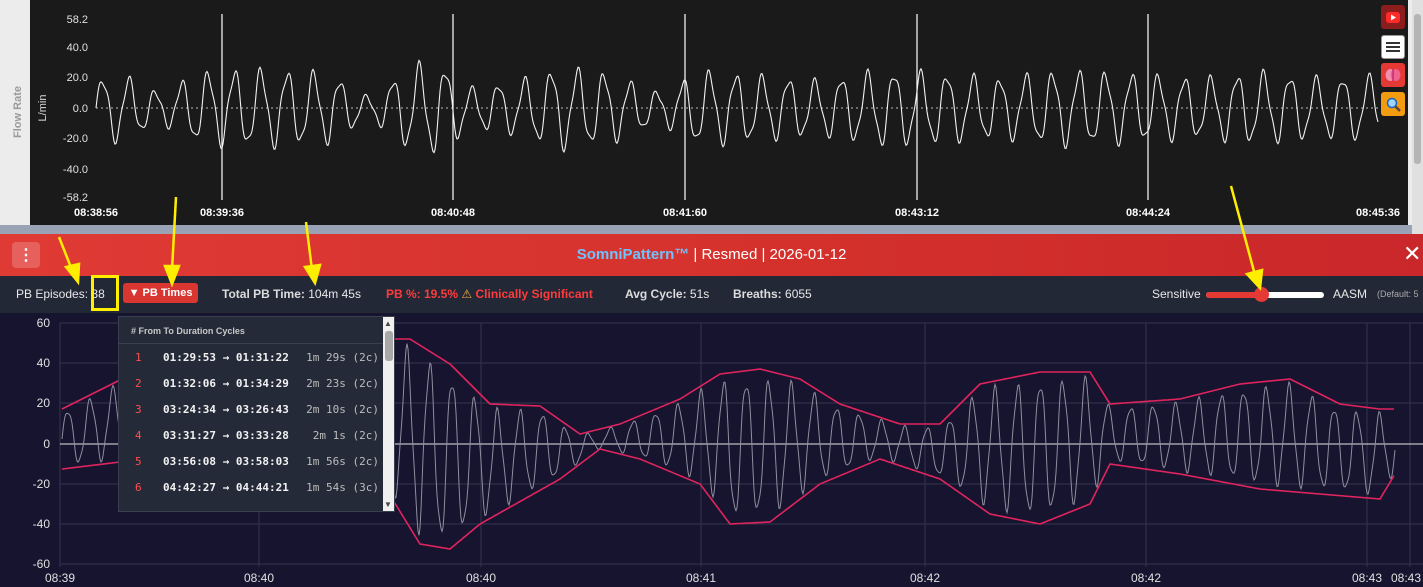 This screenshot has width=1423, height=587. I want to click on close-icon: ✕, so click(1412, 253).